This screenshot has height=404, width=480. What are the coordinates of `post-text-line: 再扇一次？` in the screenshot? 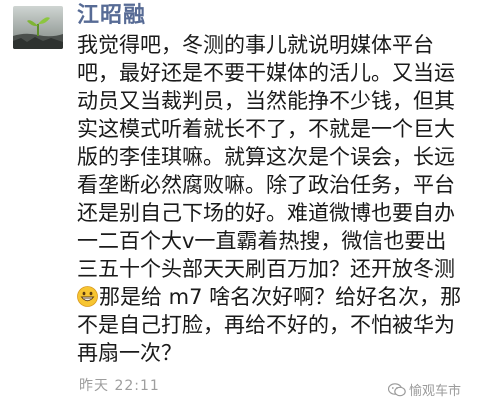 It's located at (129, 353).